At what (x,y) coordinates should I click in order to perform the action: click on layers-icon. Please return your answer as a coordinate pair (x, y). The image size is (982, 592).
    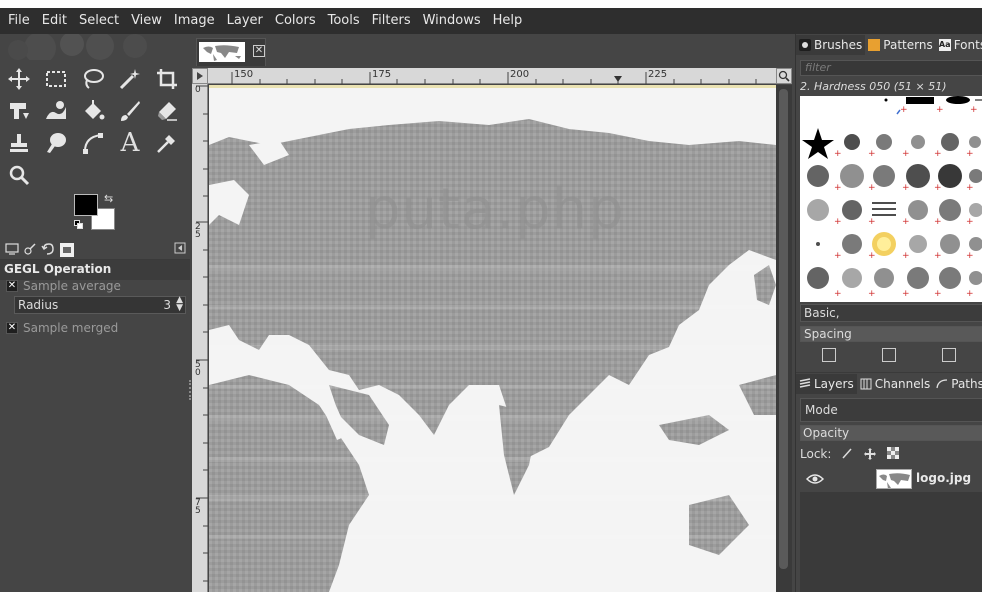
    Looking at the image, I should click on (805, 383).